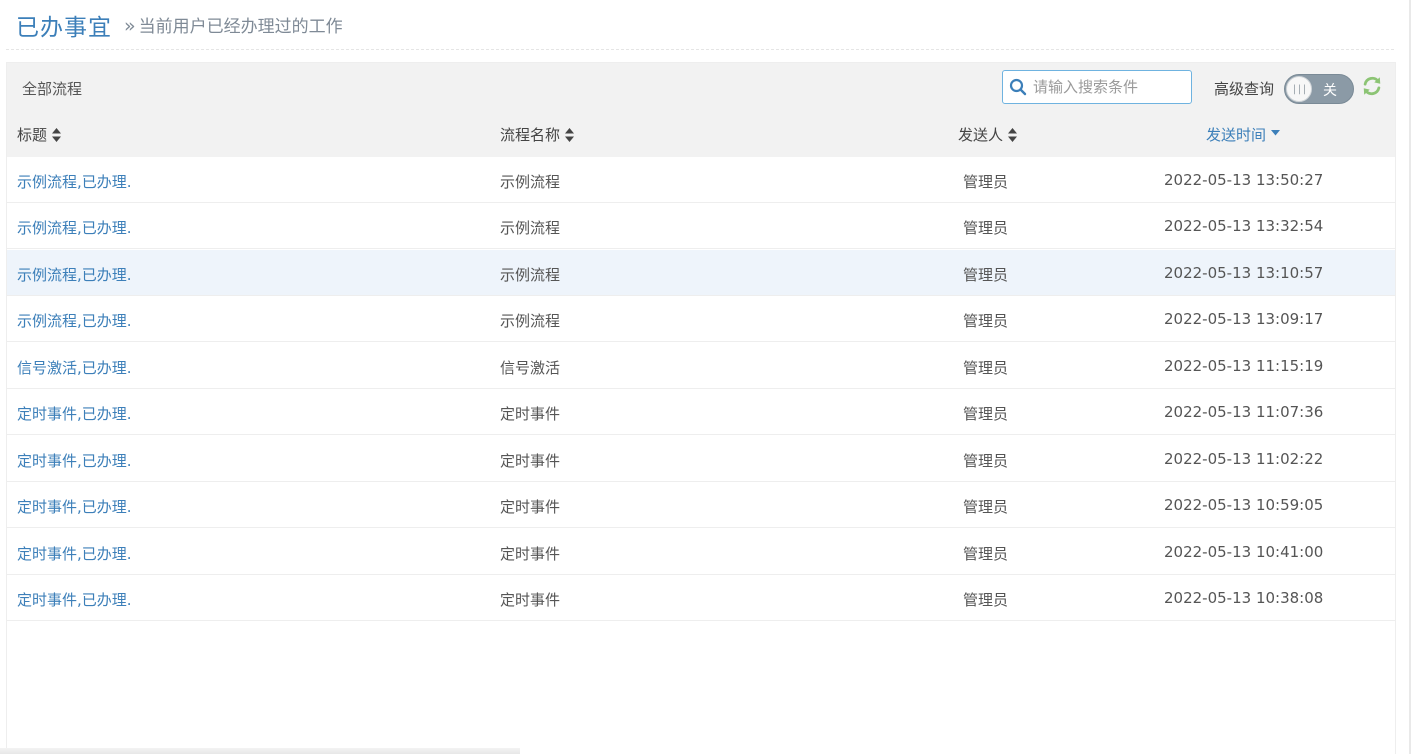  What do you see at coordinates (1330, 91) in the screenshot?
I see `toggle-state-text: 关` at bounding box center [1330, 91].